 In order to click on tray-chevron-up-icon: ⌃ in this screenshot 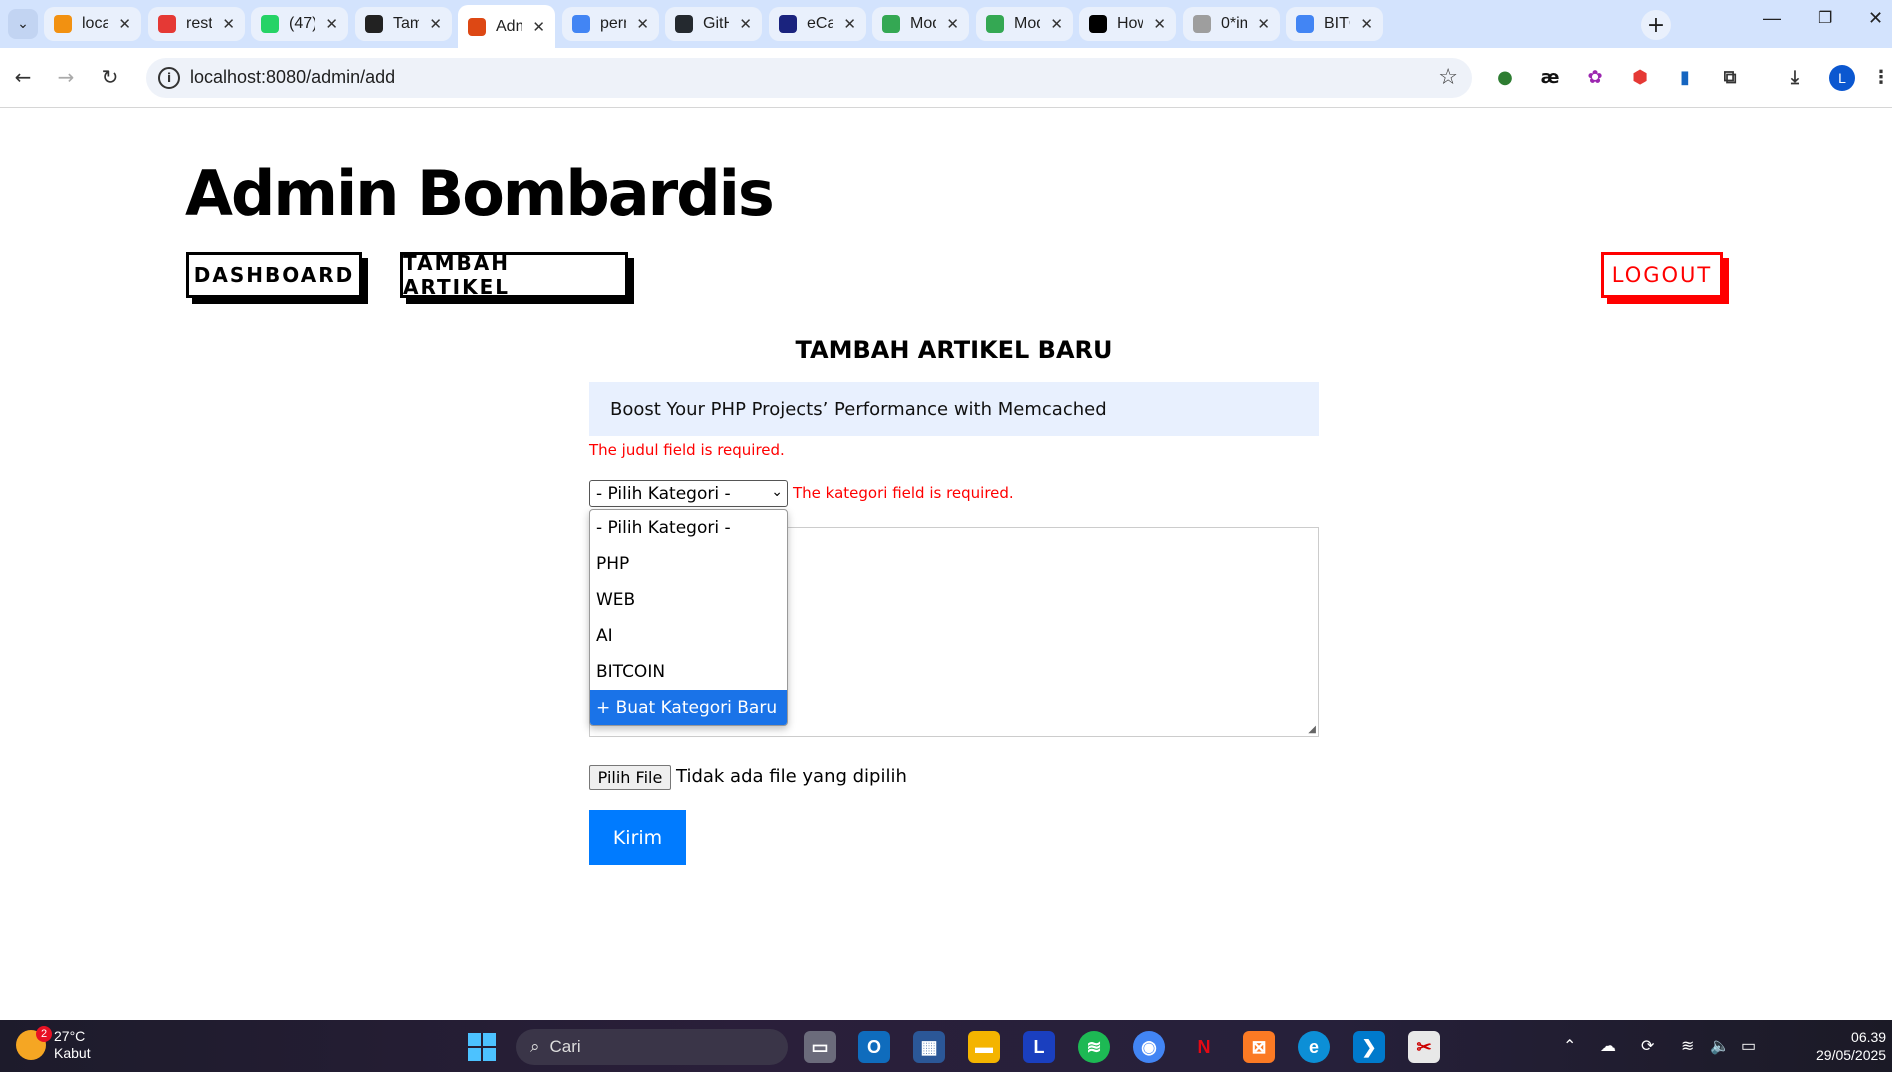, I will do `click(1569, 1046)`.